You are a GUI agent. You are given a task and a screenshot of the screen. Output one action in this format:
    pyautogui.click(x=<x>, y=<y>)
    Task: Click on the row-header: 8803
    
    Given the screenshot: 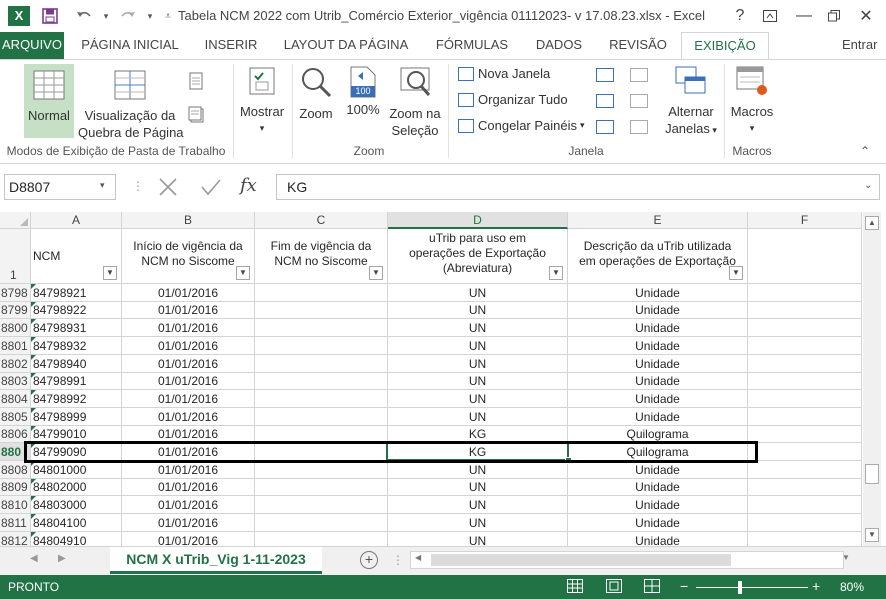 What is the action you would take?
    pyautogui.click(x=15, y=381)
    